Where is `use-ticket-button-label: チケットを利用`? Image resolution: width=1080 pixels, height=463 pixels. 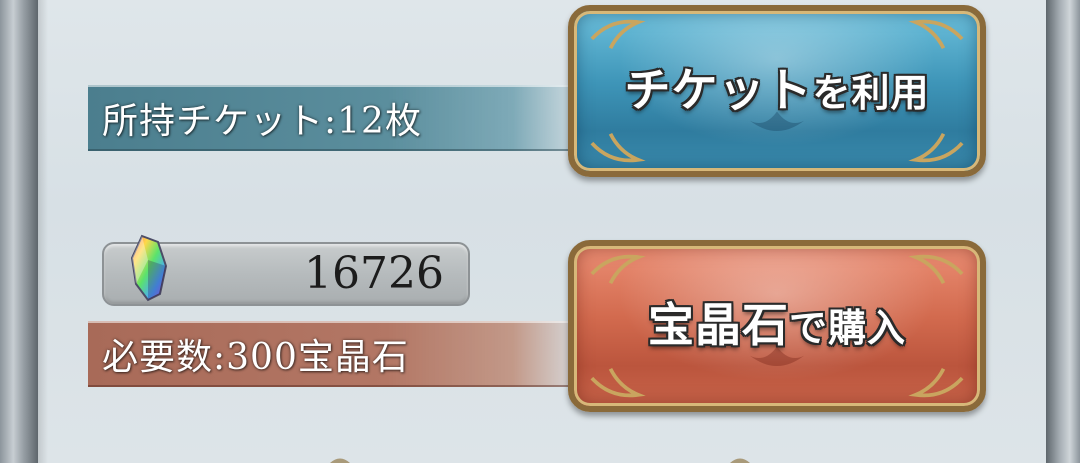 use-ticket-button-label: チケットを利用 is located at coordinates (776, 87).